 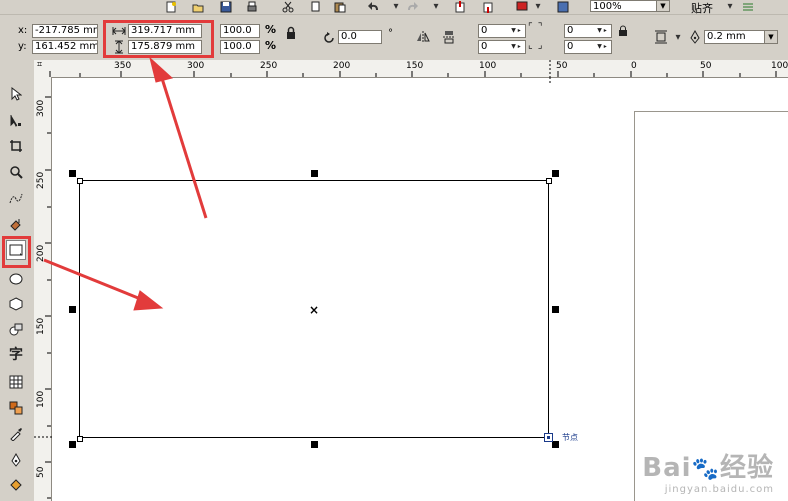 What do you see at coordinates (705, 469) in the screenshot?
I see `paw-icon: 🐾` at bounding box center [705, 469].